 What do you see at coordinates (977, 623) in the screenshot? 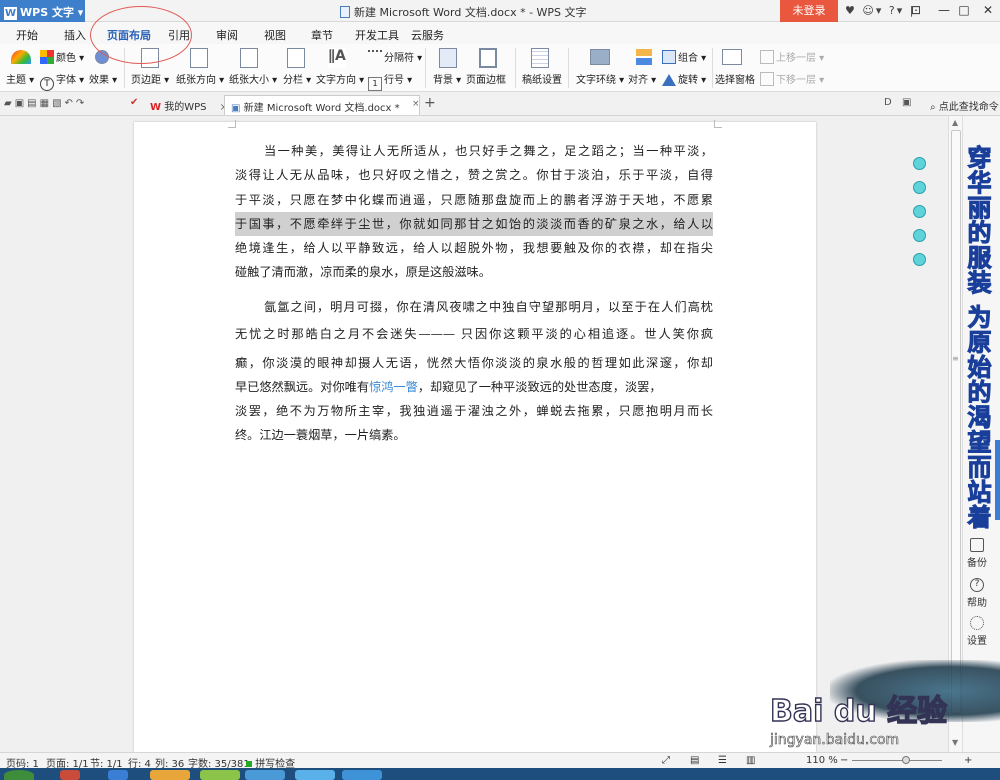
I see `settings-icon` at bounding box center [977, 623].